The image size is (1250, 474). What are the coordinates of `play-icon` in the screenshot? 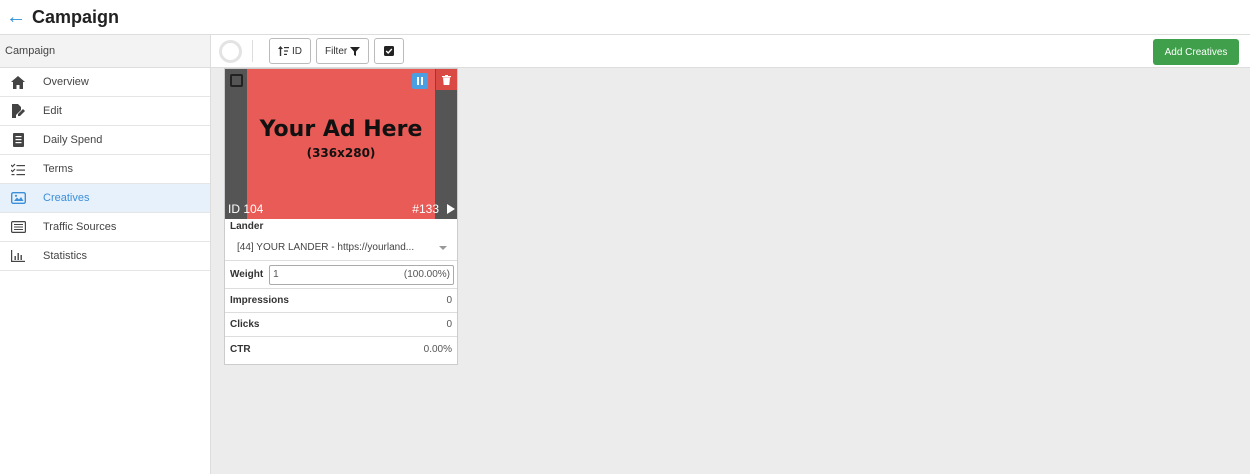 It's located at (451, 209).